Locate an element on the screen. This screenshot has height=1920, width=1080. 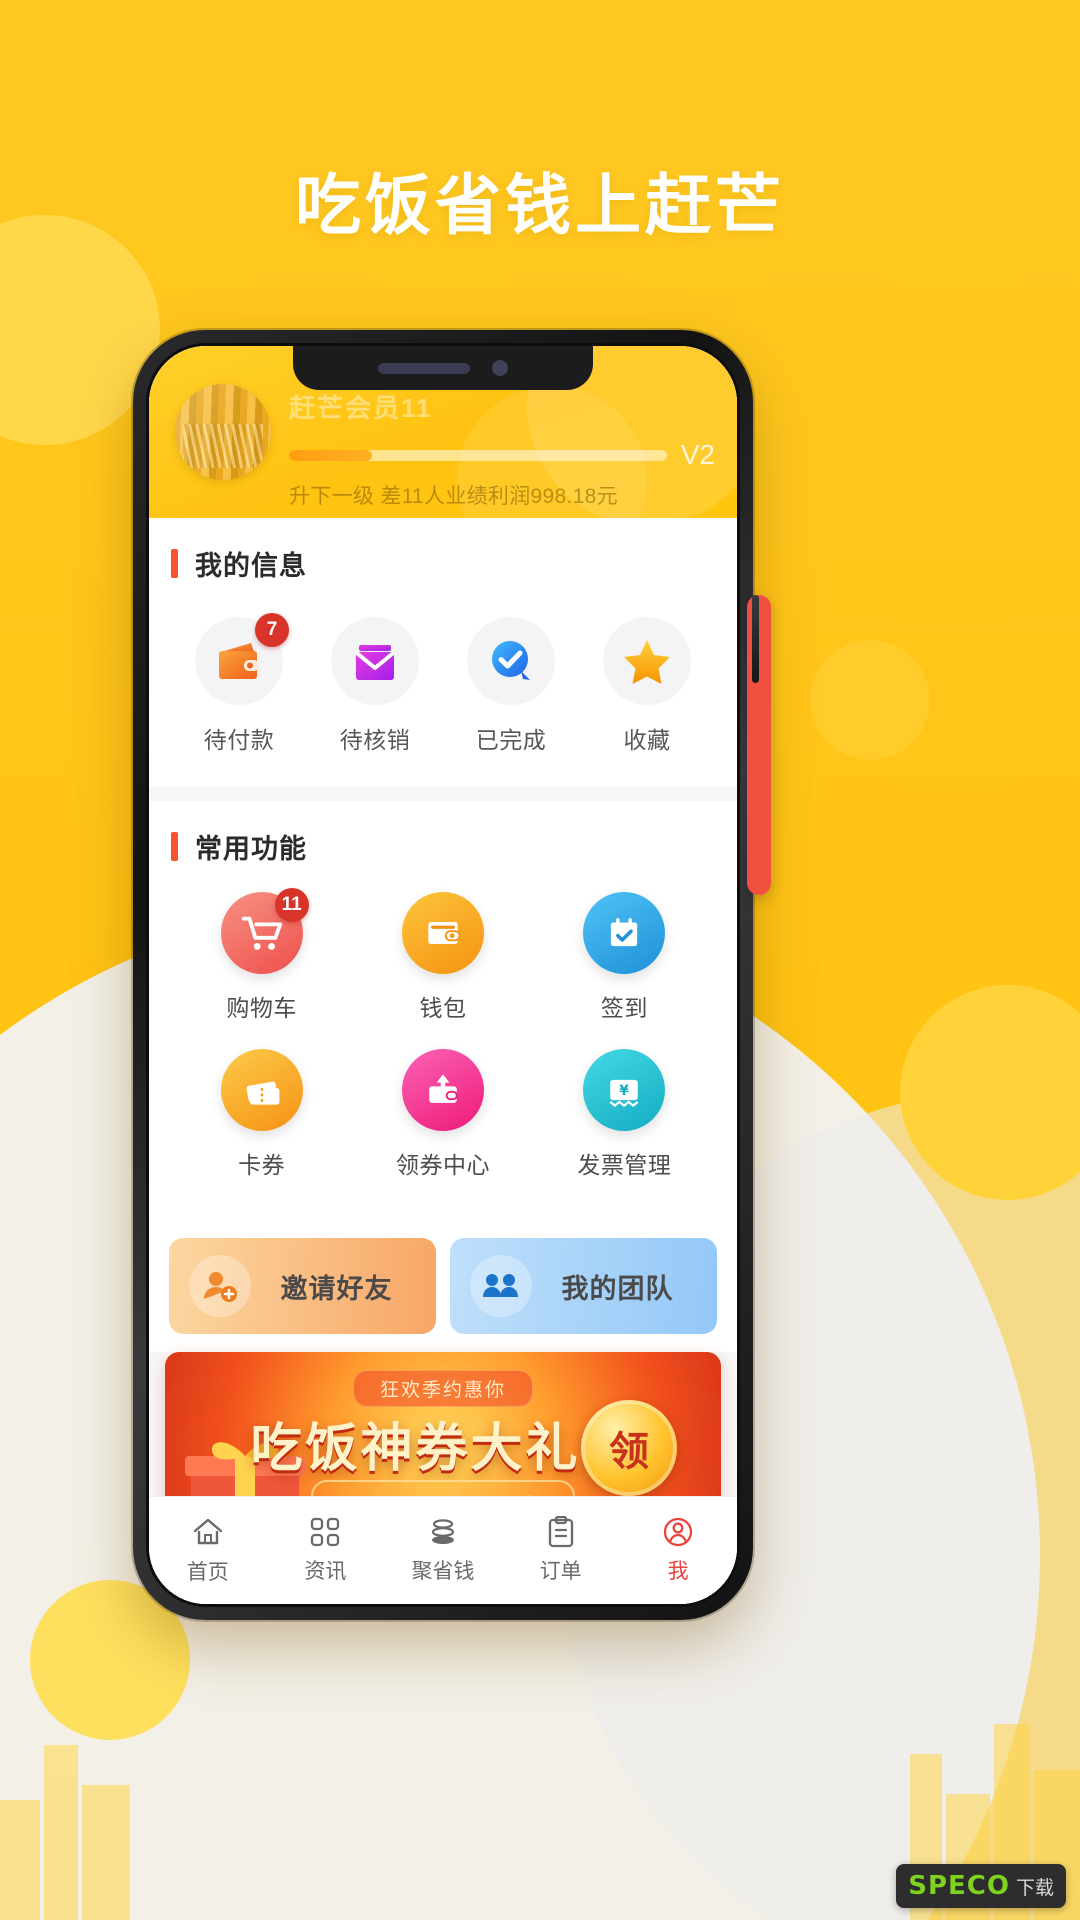
invoice-icon-circle: ¥ is located at coordinates (624, 1090).